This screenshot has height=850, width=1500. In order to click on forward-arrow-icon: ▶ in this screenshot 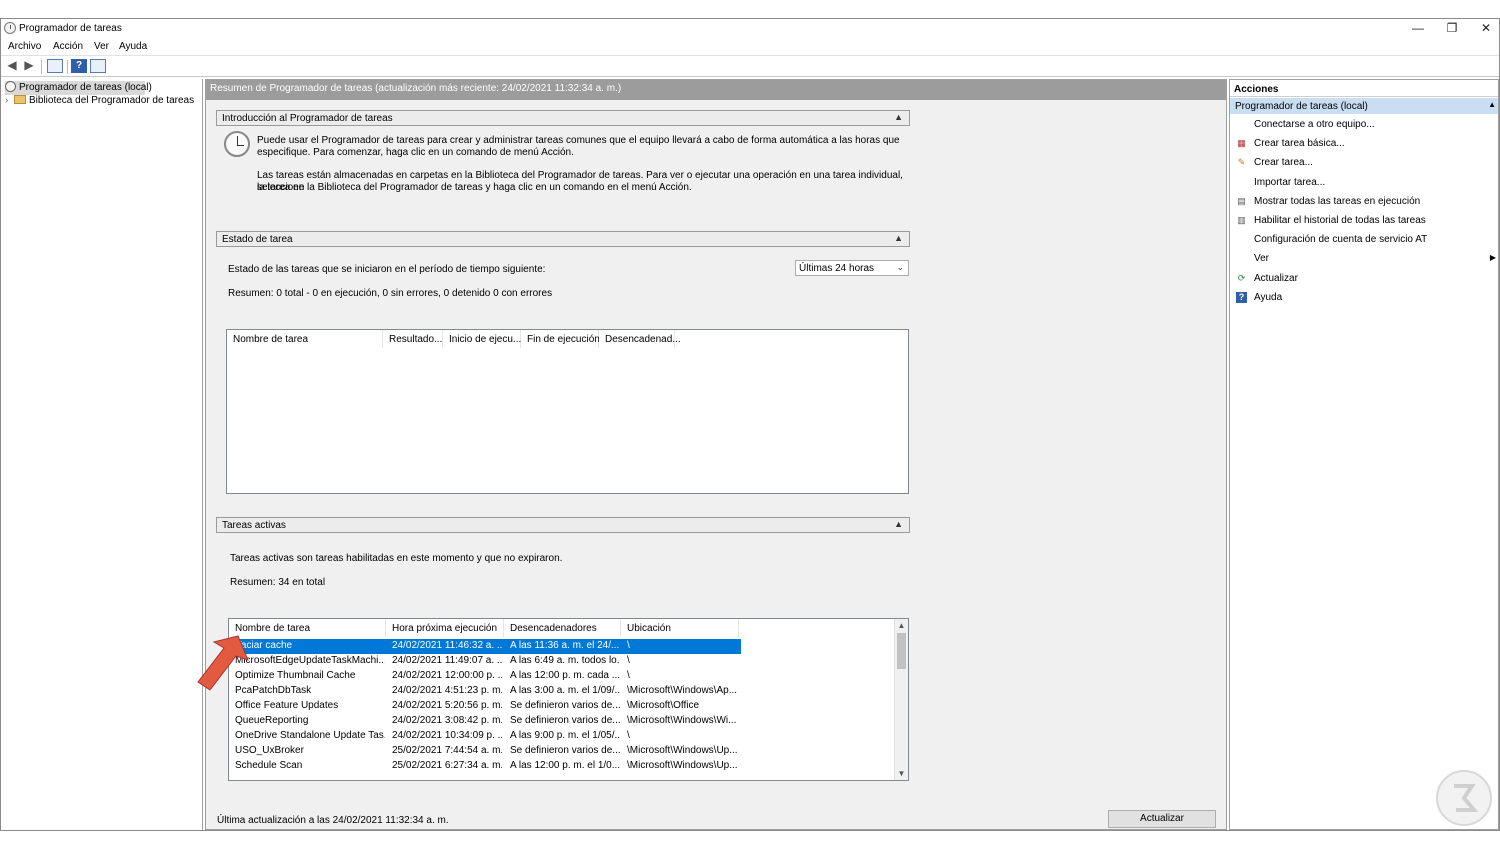, I will do `click(29, 66)`.